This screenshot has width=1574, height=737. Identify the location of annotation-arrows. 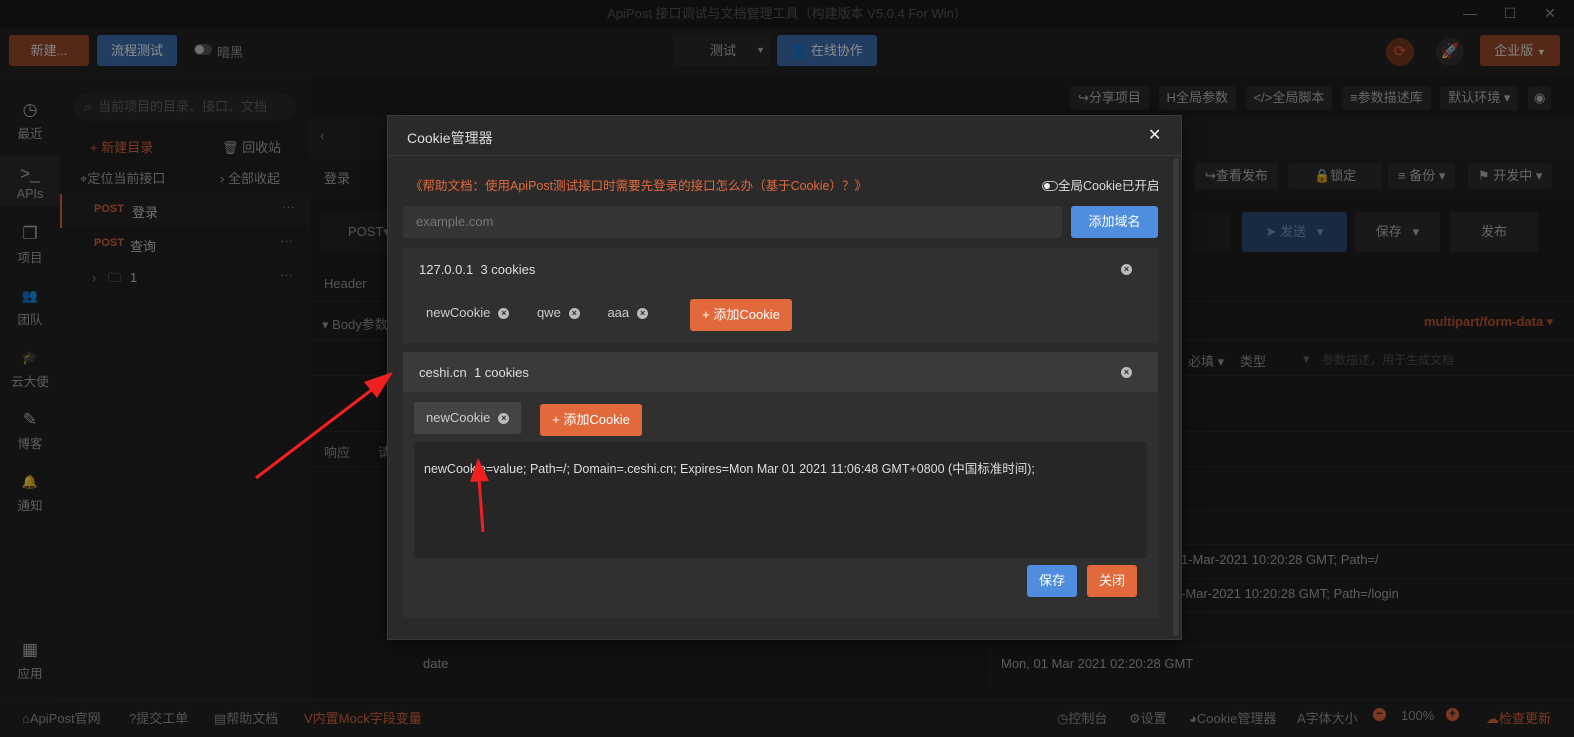
(372, 452).